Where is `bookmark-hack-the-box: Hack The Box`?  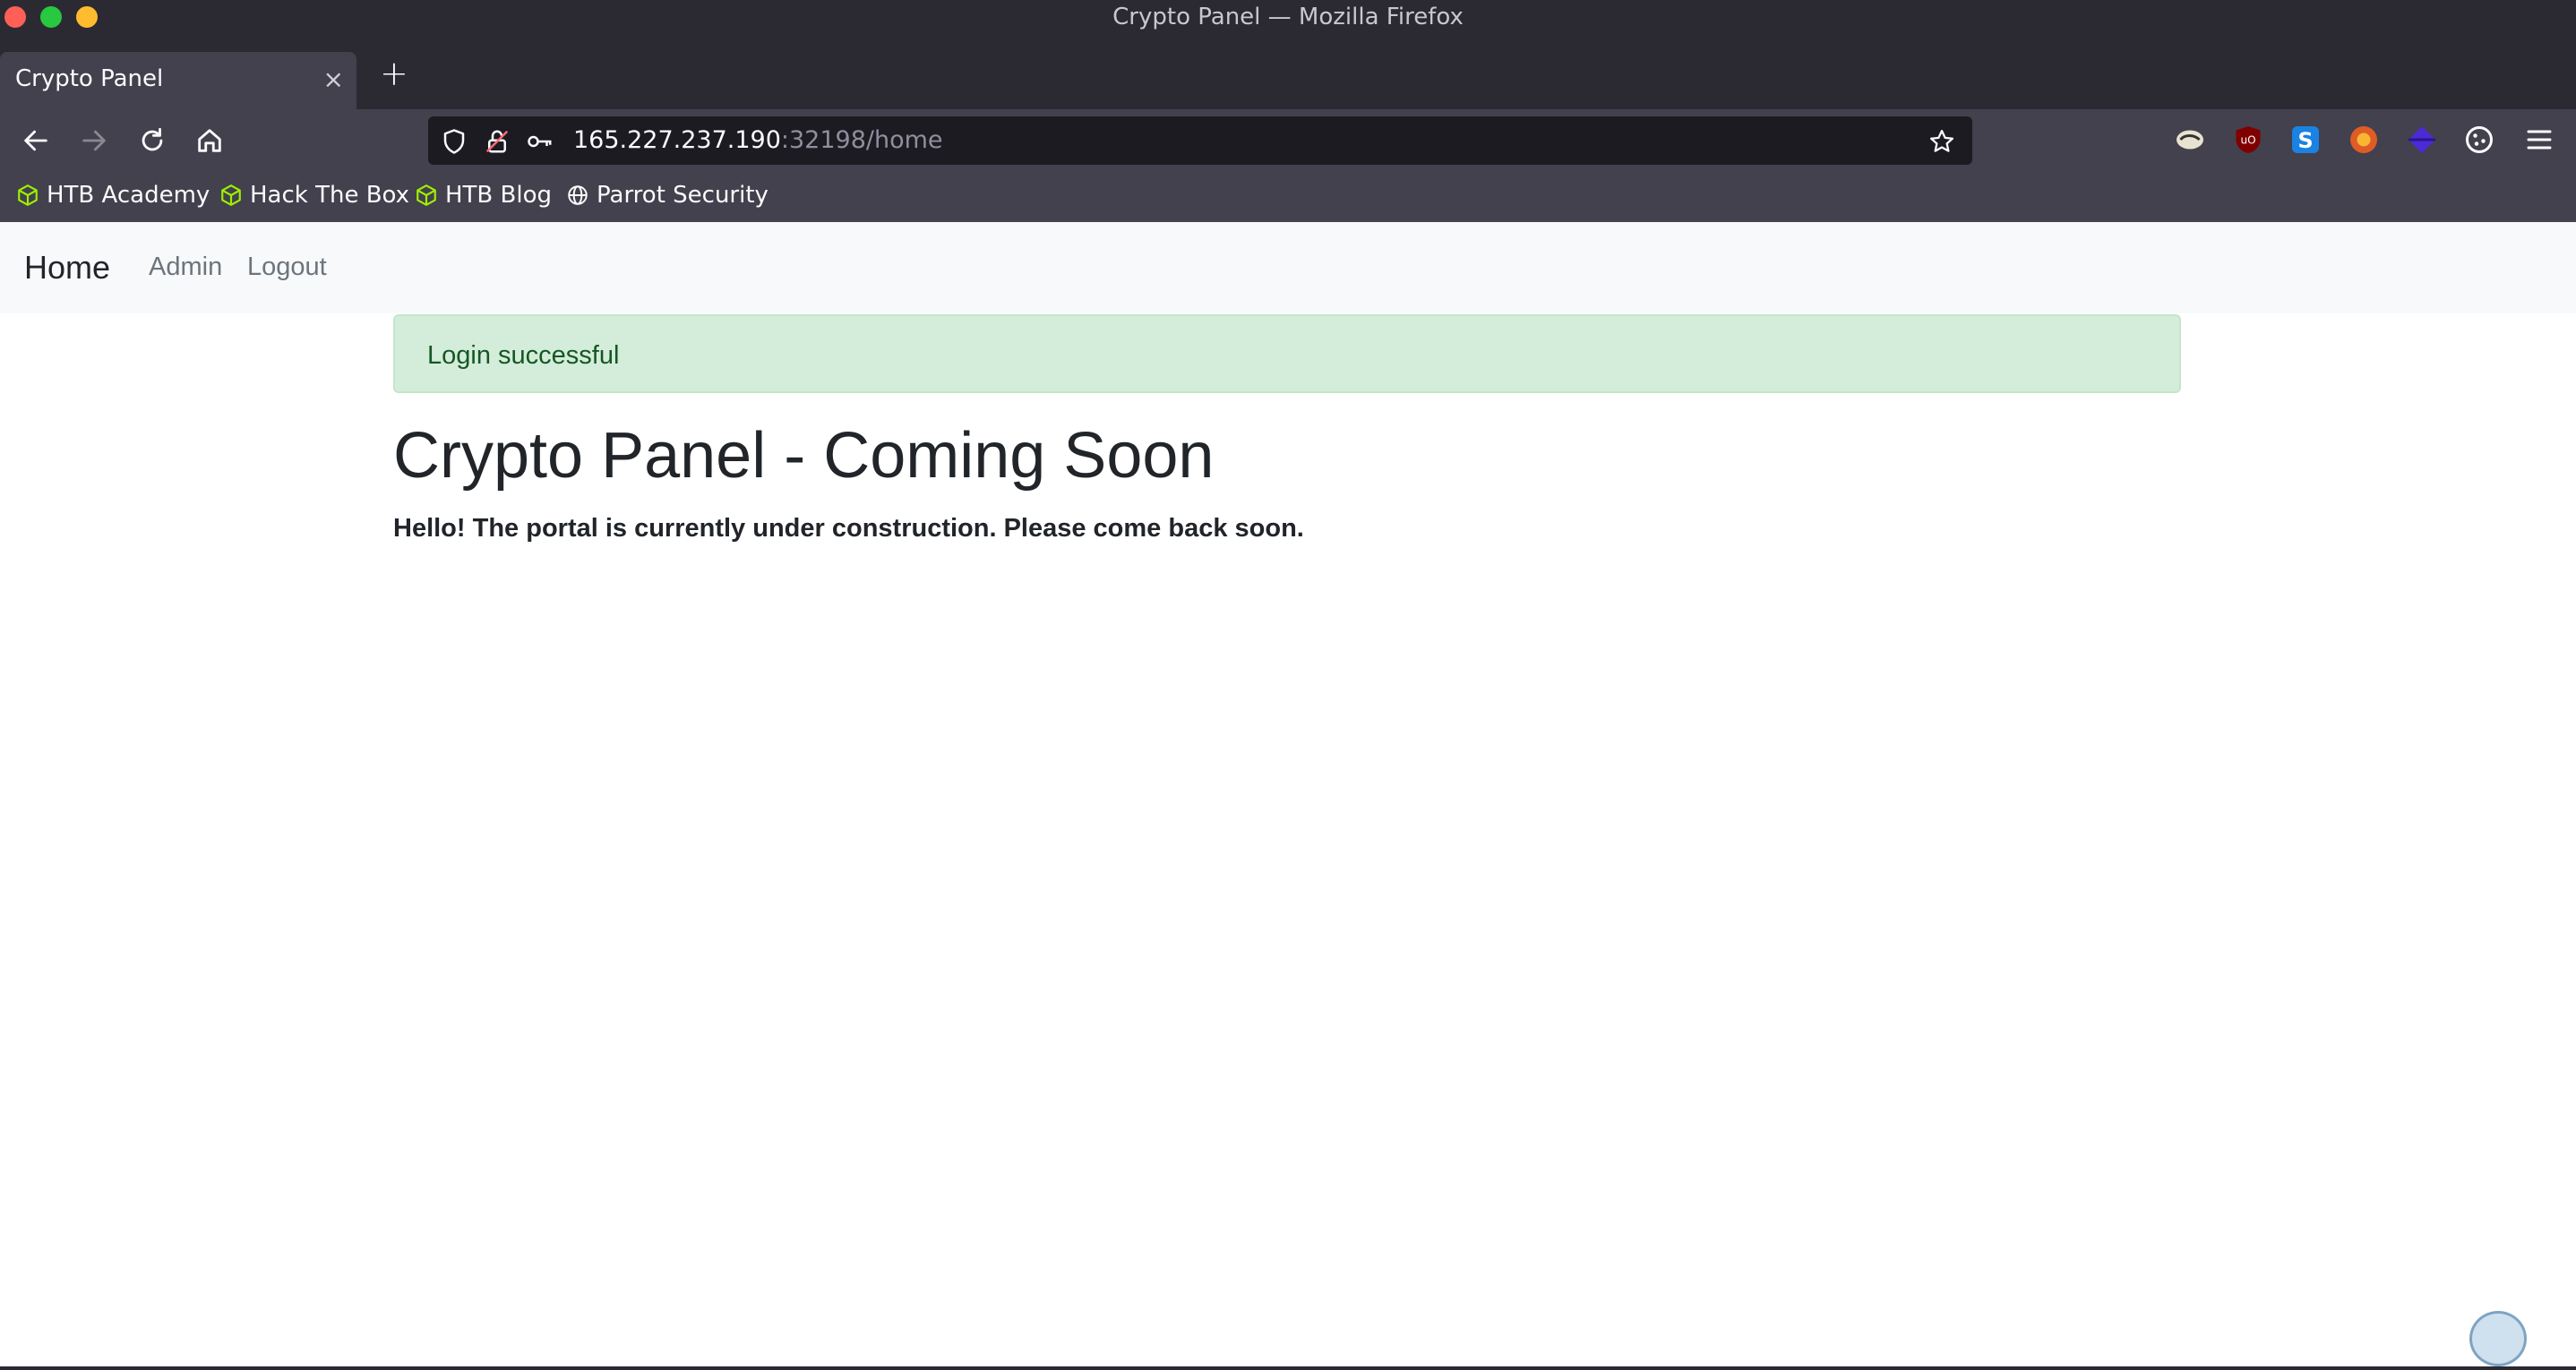 bookmark-hack-the-box: Hack The Box is located at coordinates (314, 195).